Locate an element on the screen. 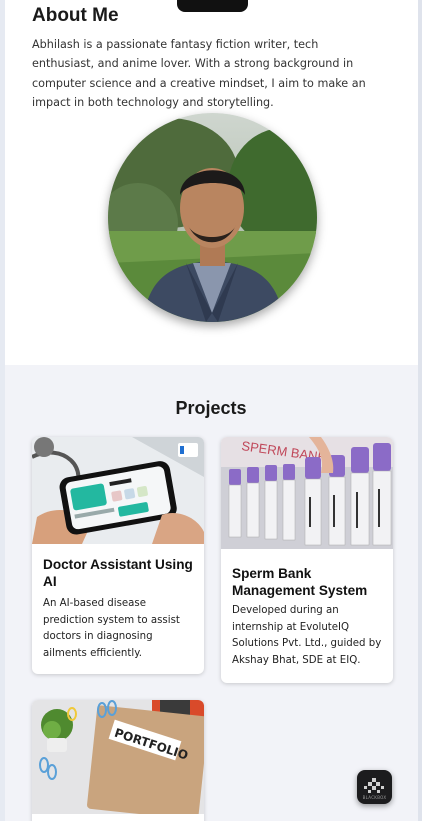 This screenshot has width=422, height=821. project-image is located at coordinates (118, 490).